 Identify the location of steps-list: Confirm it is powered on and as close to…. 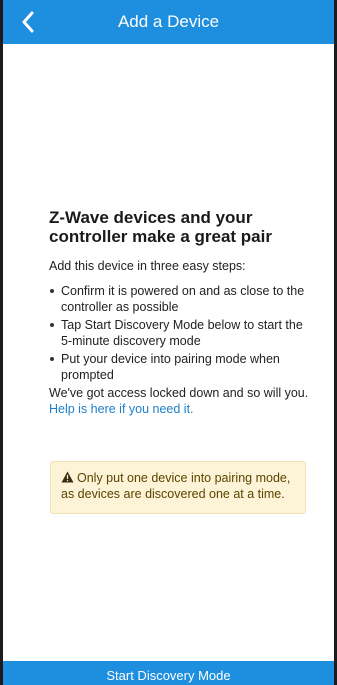
(180, 333).